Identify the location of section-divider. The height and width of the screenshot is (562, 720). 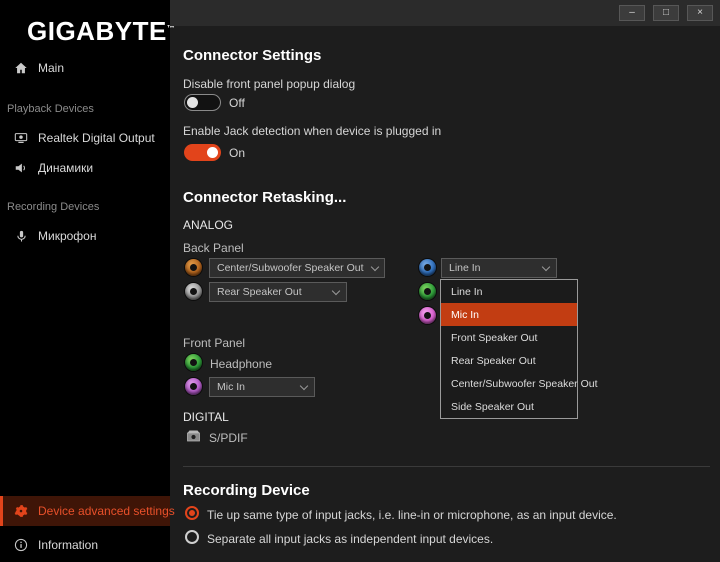
(446, 466).